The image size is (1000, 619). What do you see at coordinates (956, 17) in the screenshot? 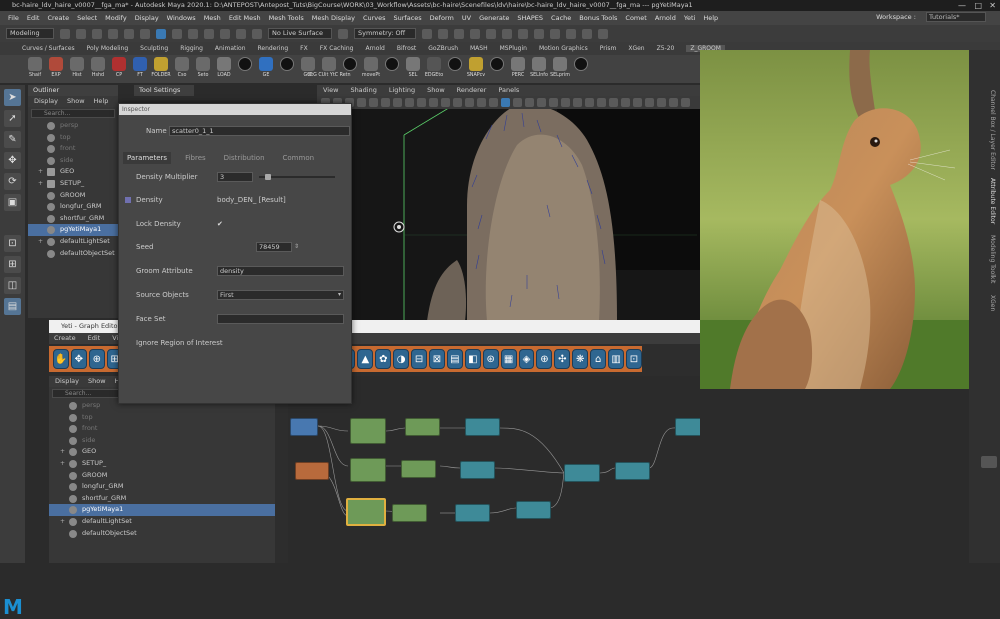
I see `workspace-dropdown: Tutorials*` at bounding box center [956, 17].